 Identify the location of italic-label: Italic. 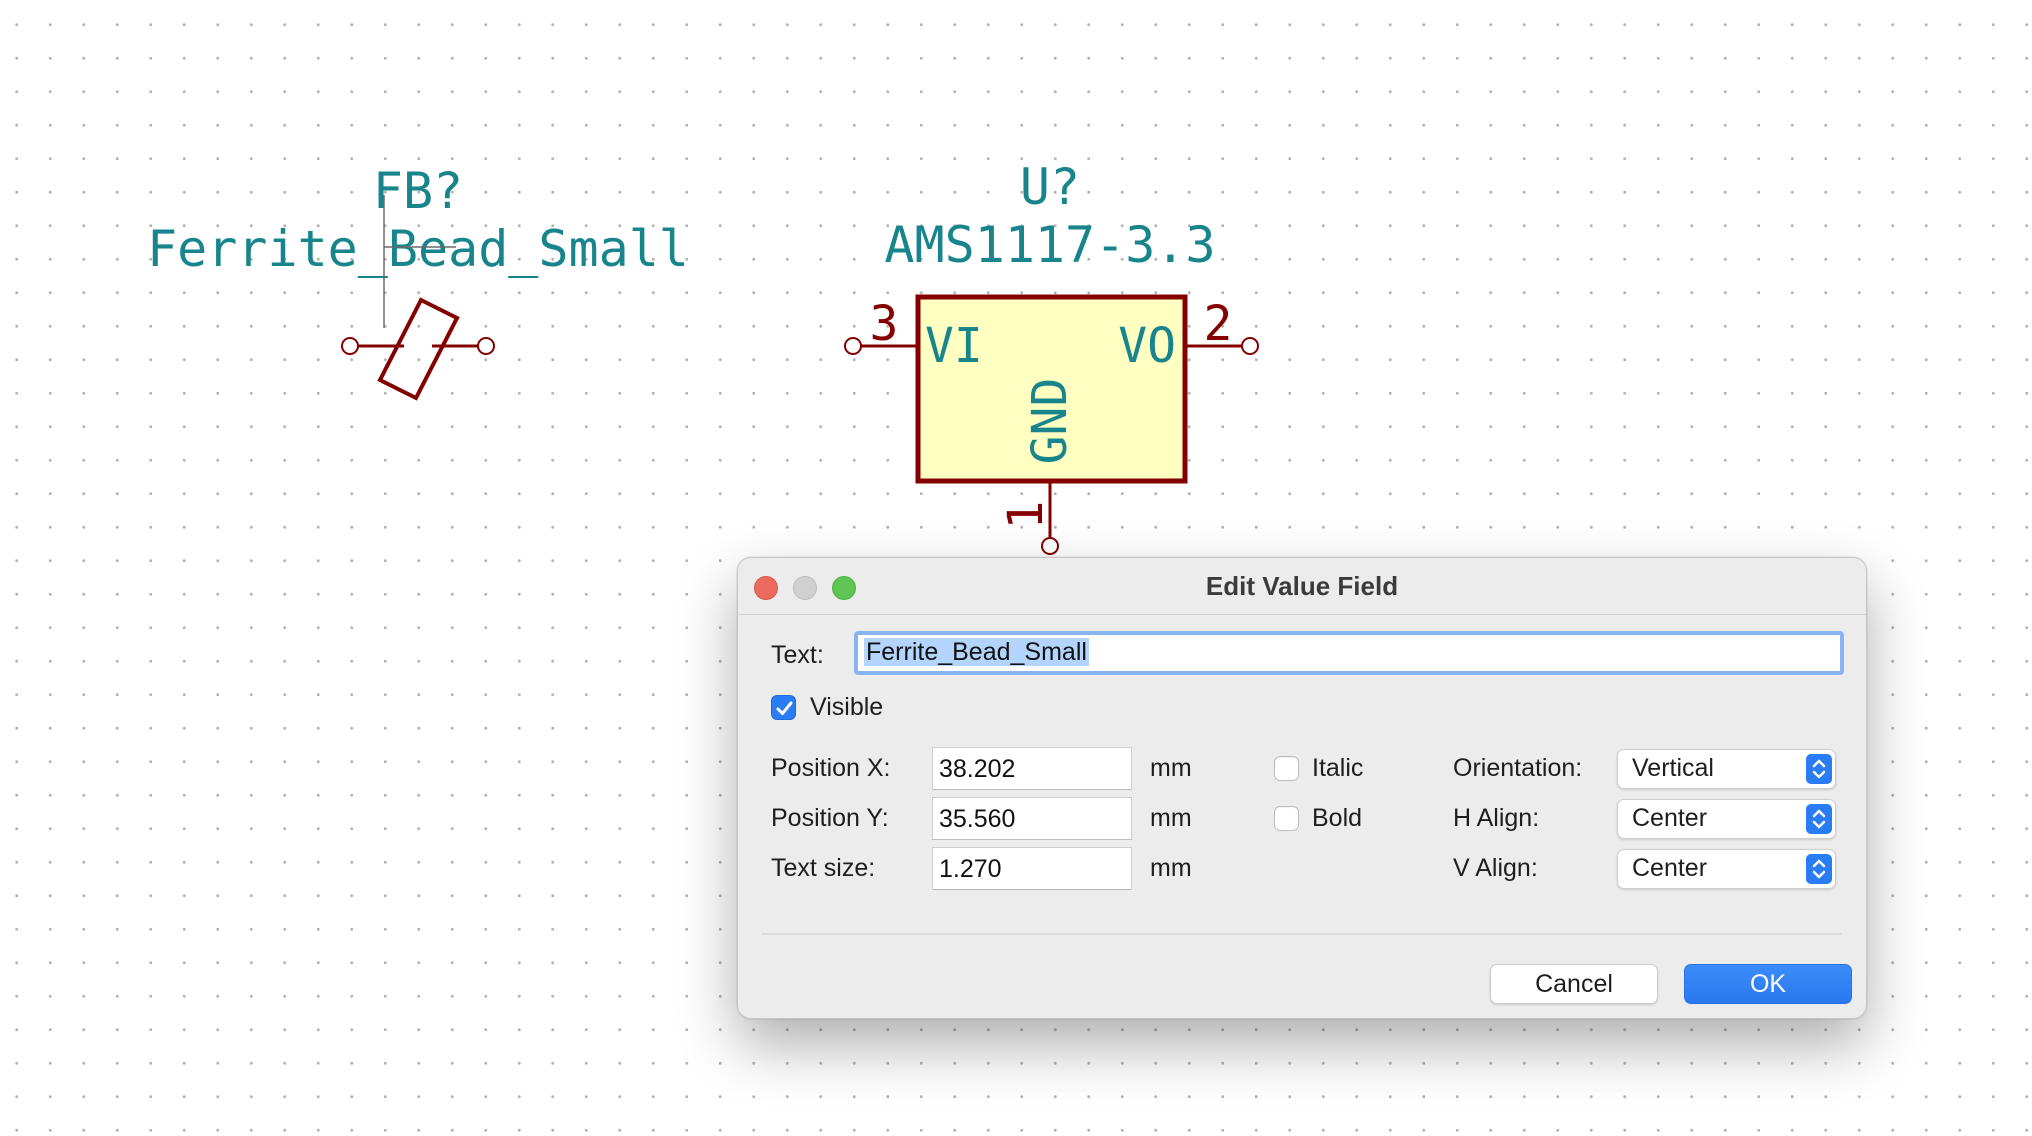
(1337, 768).